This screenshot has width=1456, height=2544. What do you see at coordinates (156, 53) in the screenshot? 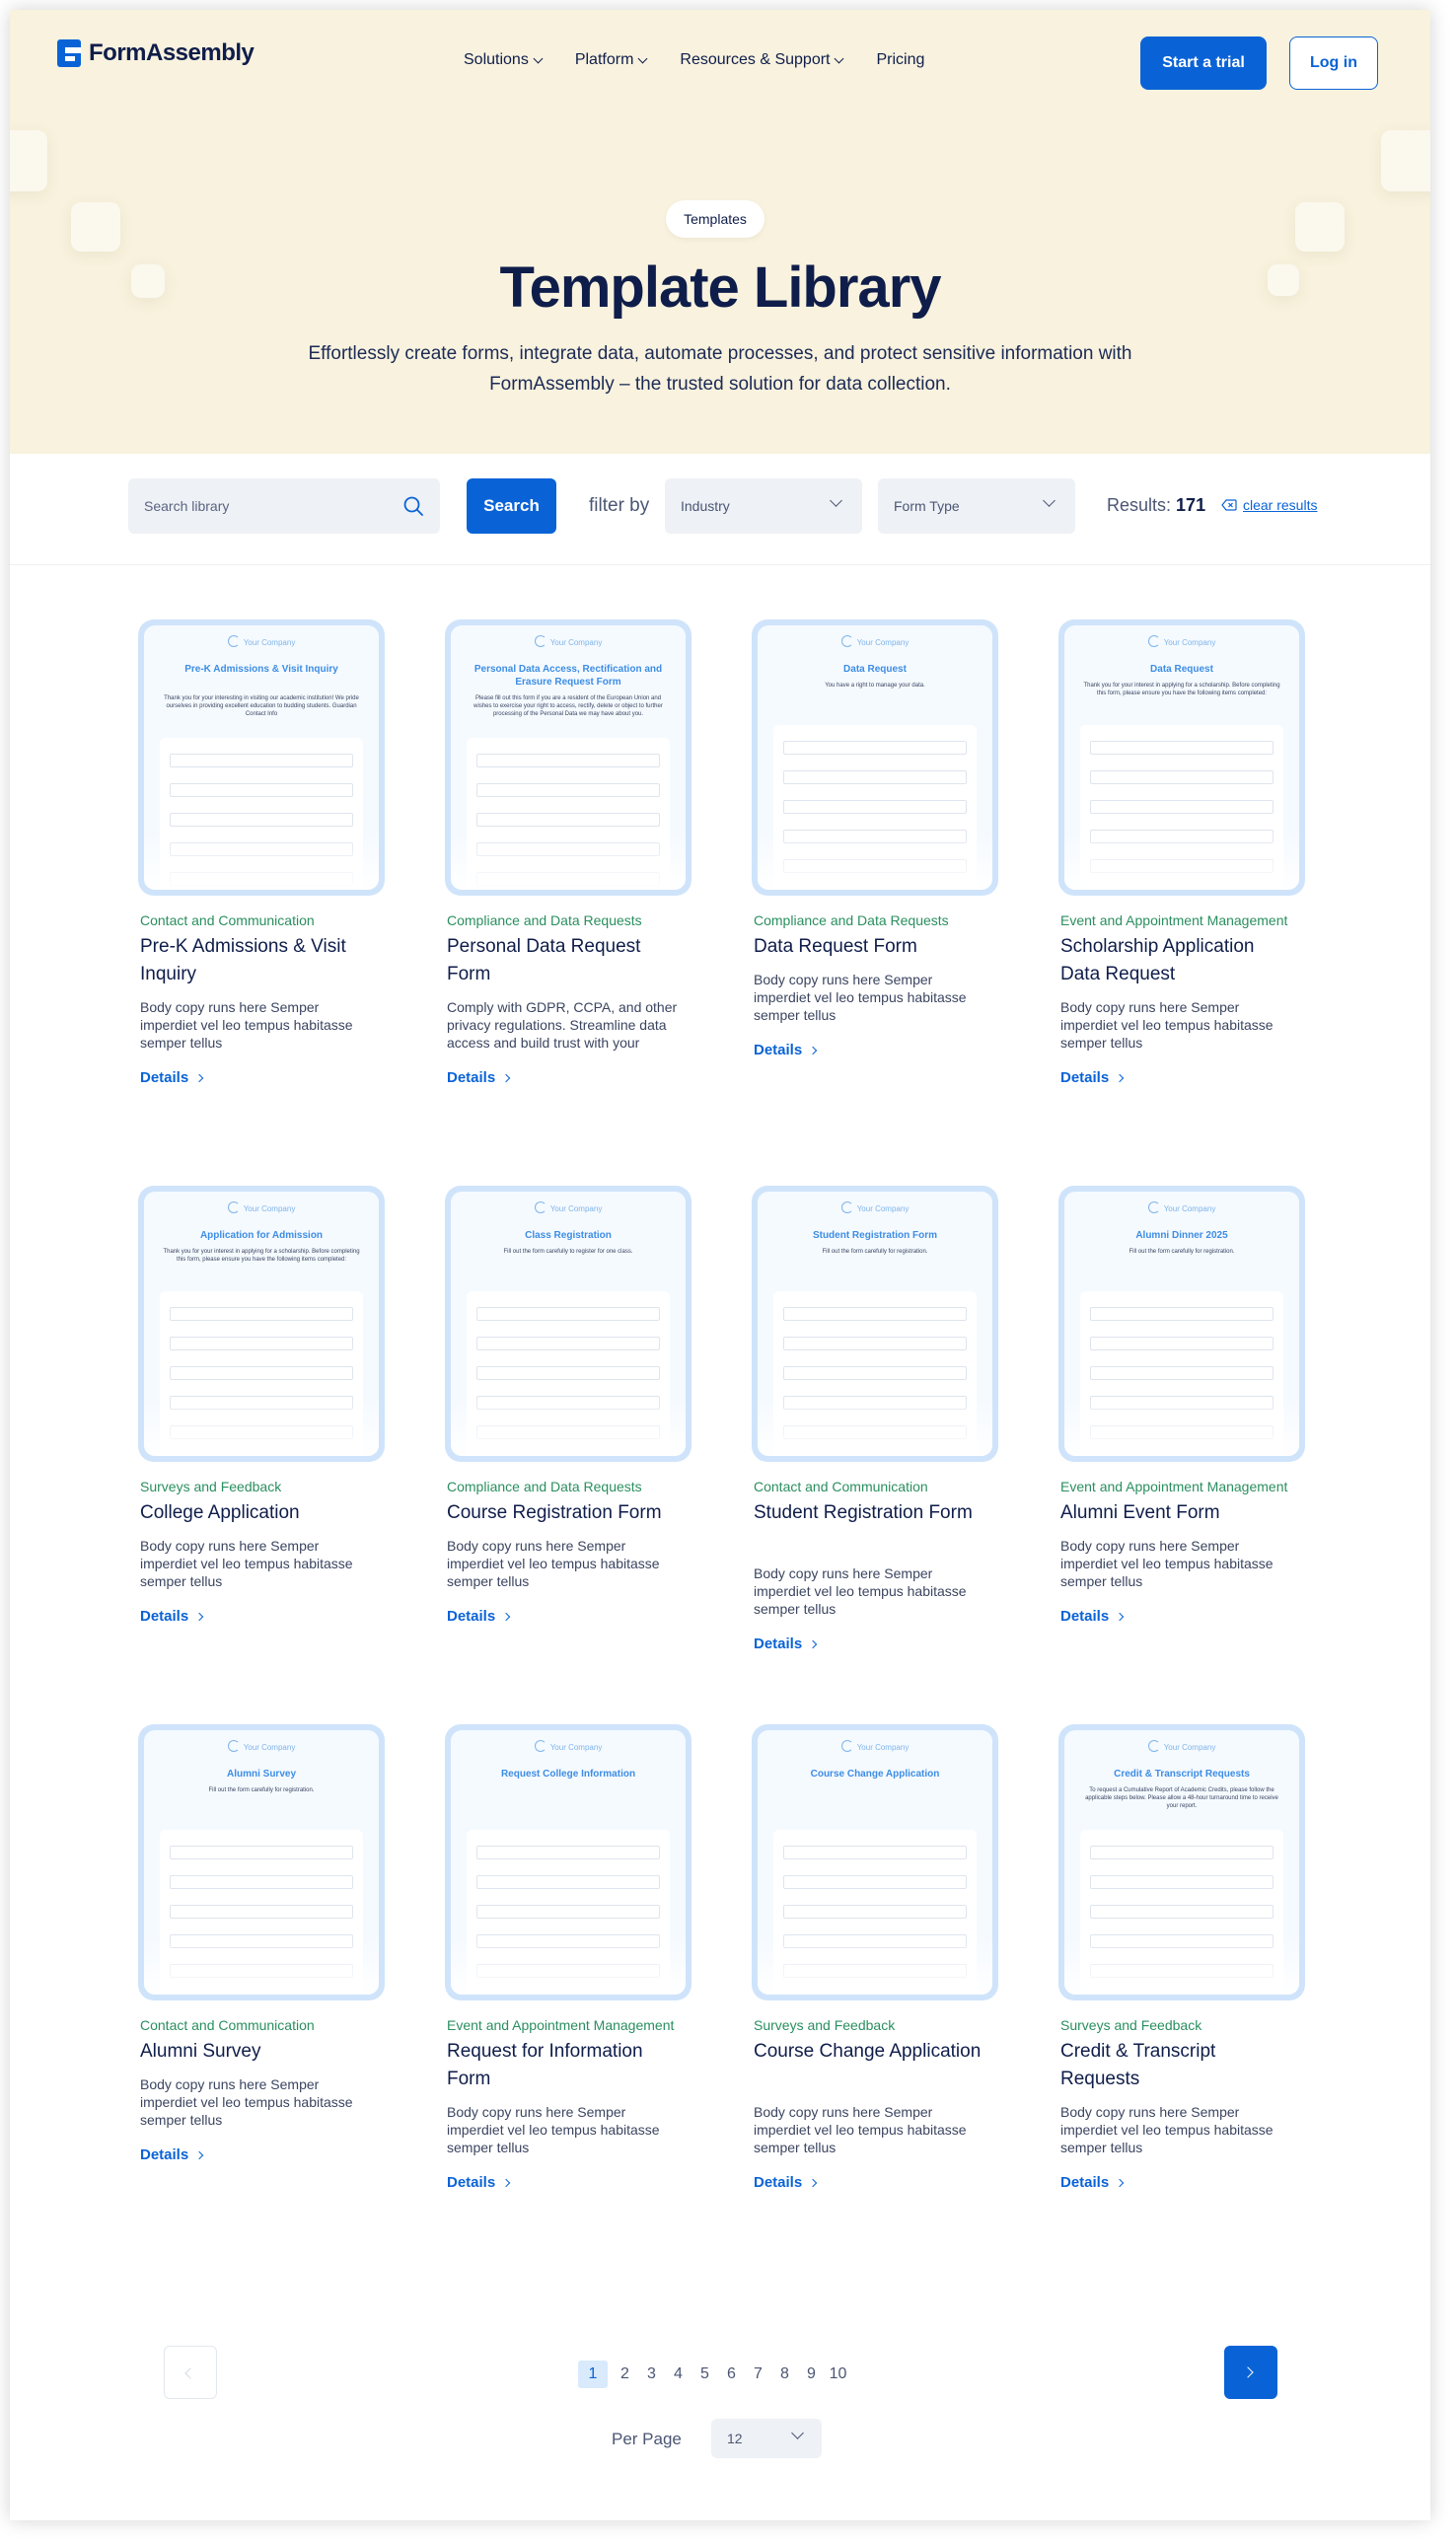
I see `logo: FormAssembly` at bounding box center [156, 53].